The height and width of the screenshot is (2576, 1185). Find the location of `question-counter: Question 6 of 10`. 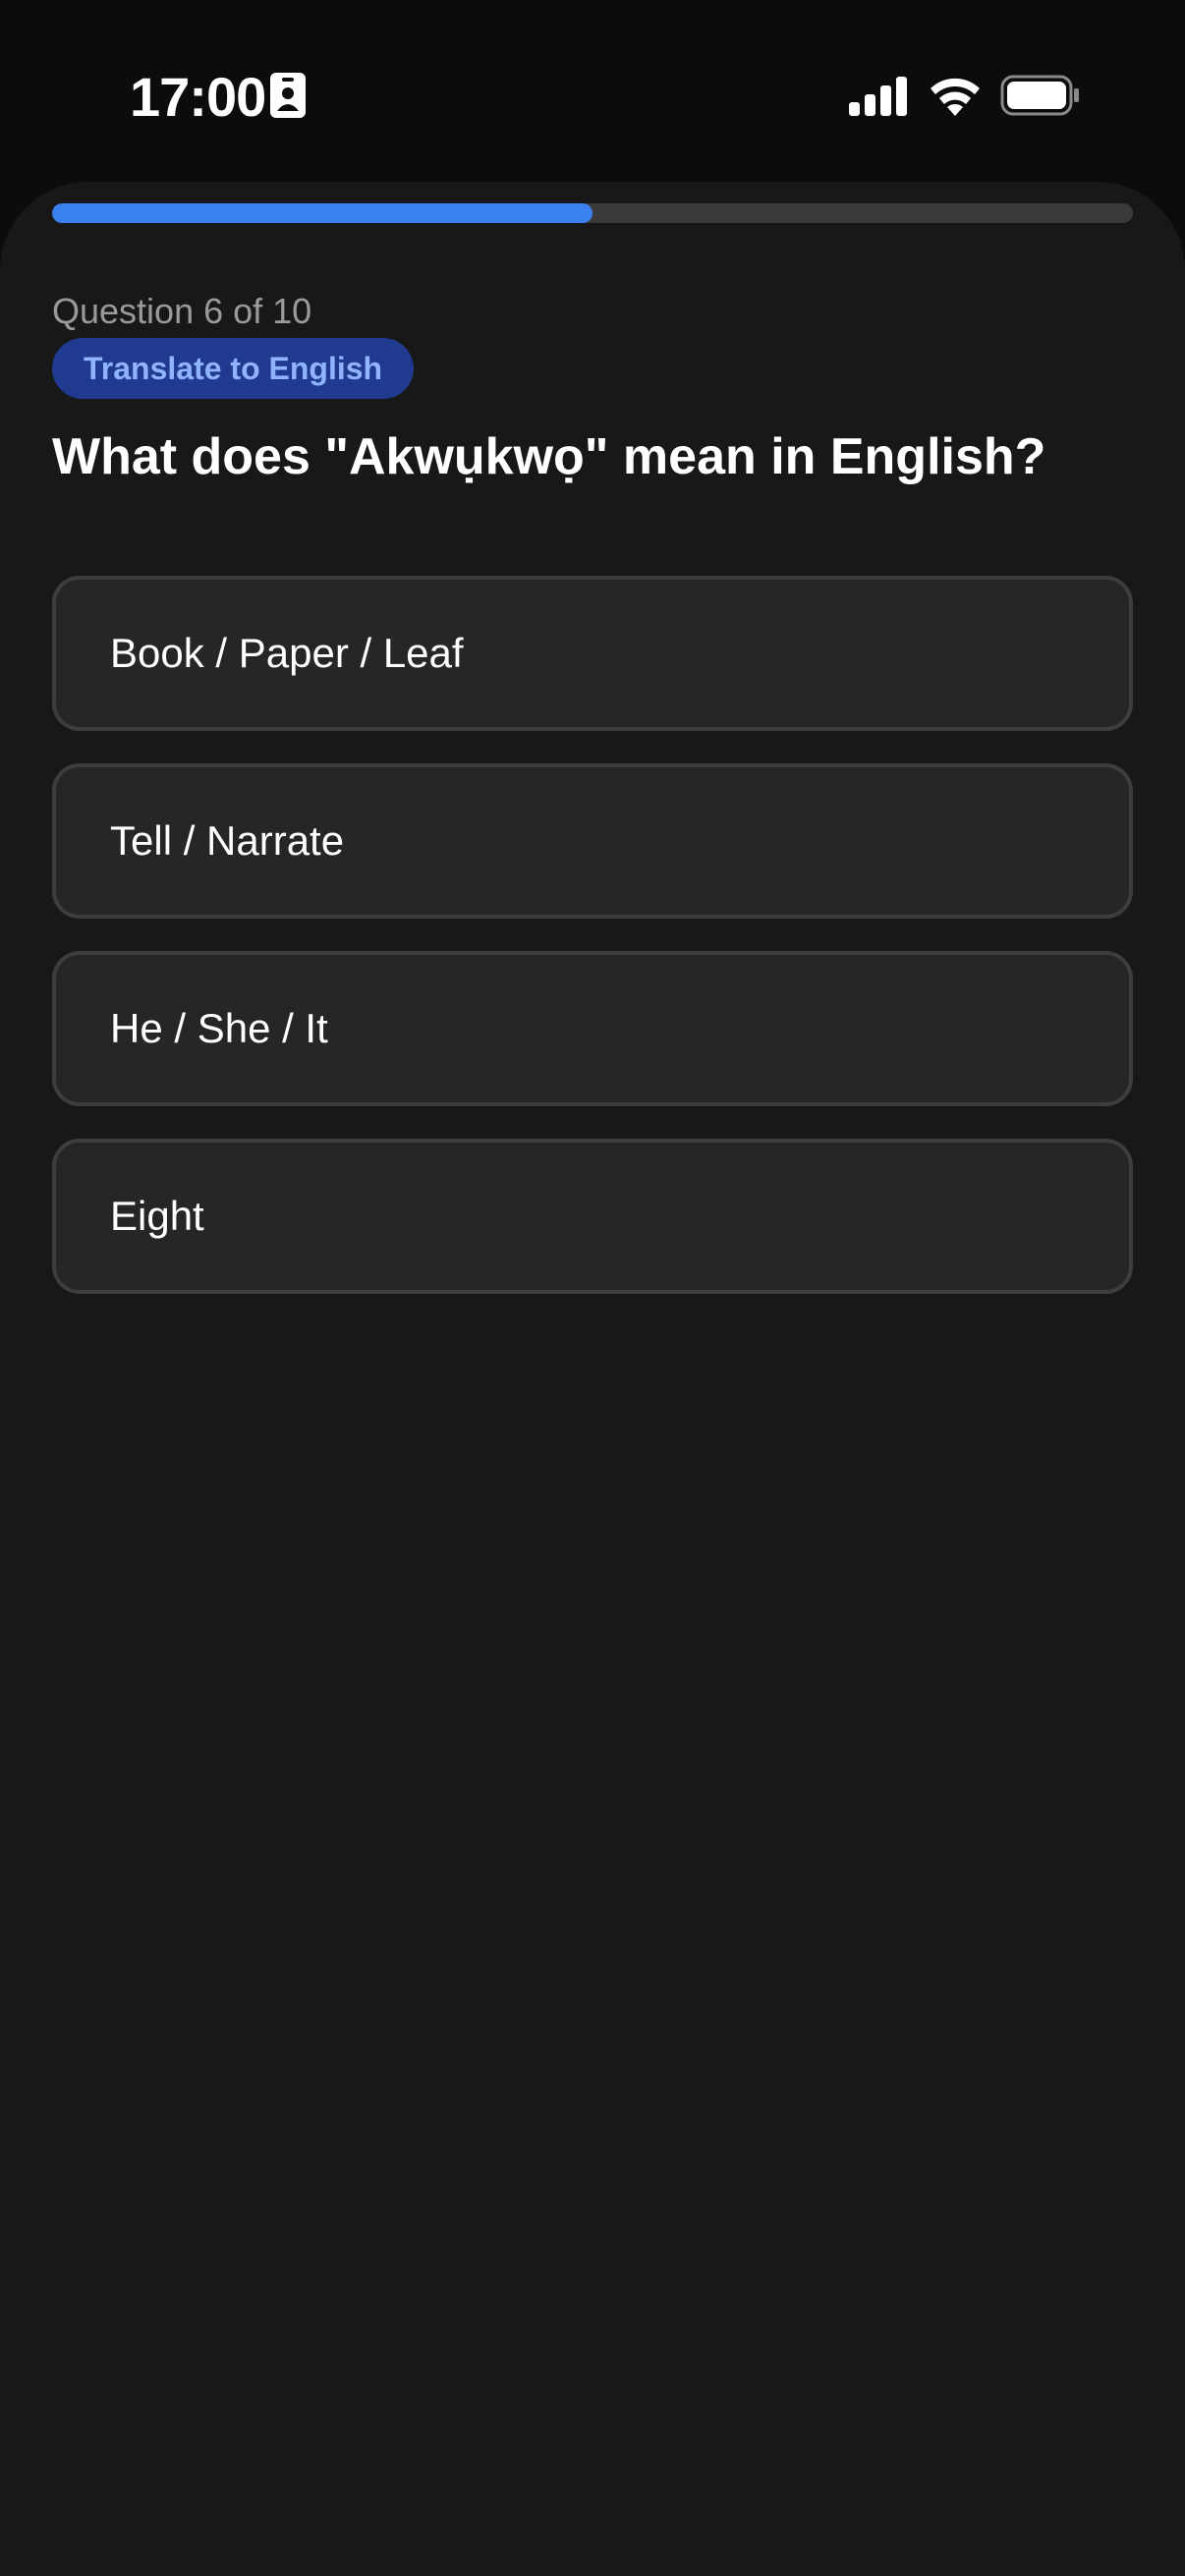

question-counter: Question 6 of 10 is located at coordinates (182, 311).